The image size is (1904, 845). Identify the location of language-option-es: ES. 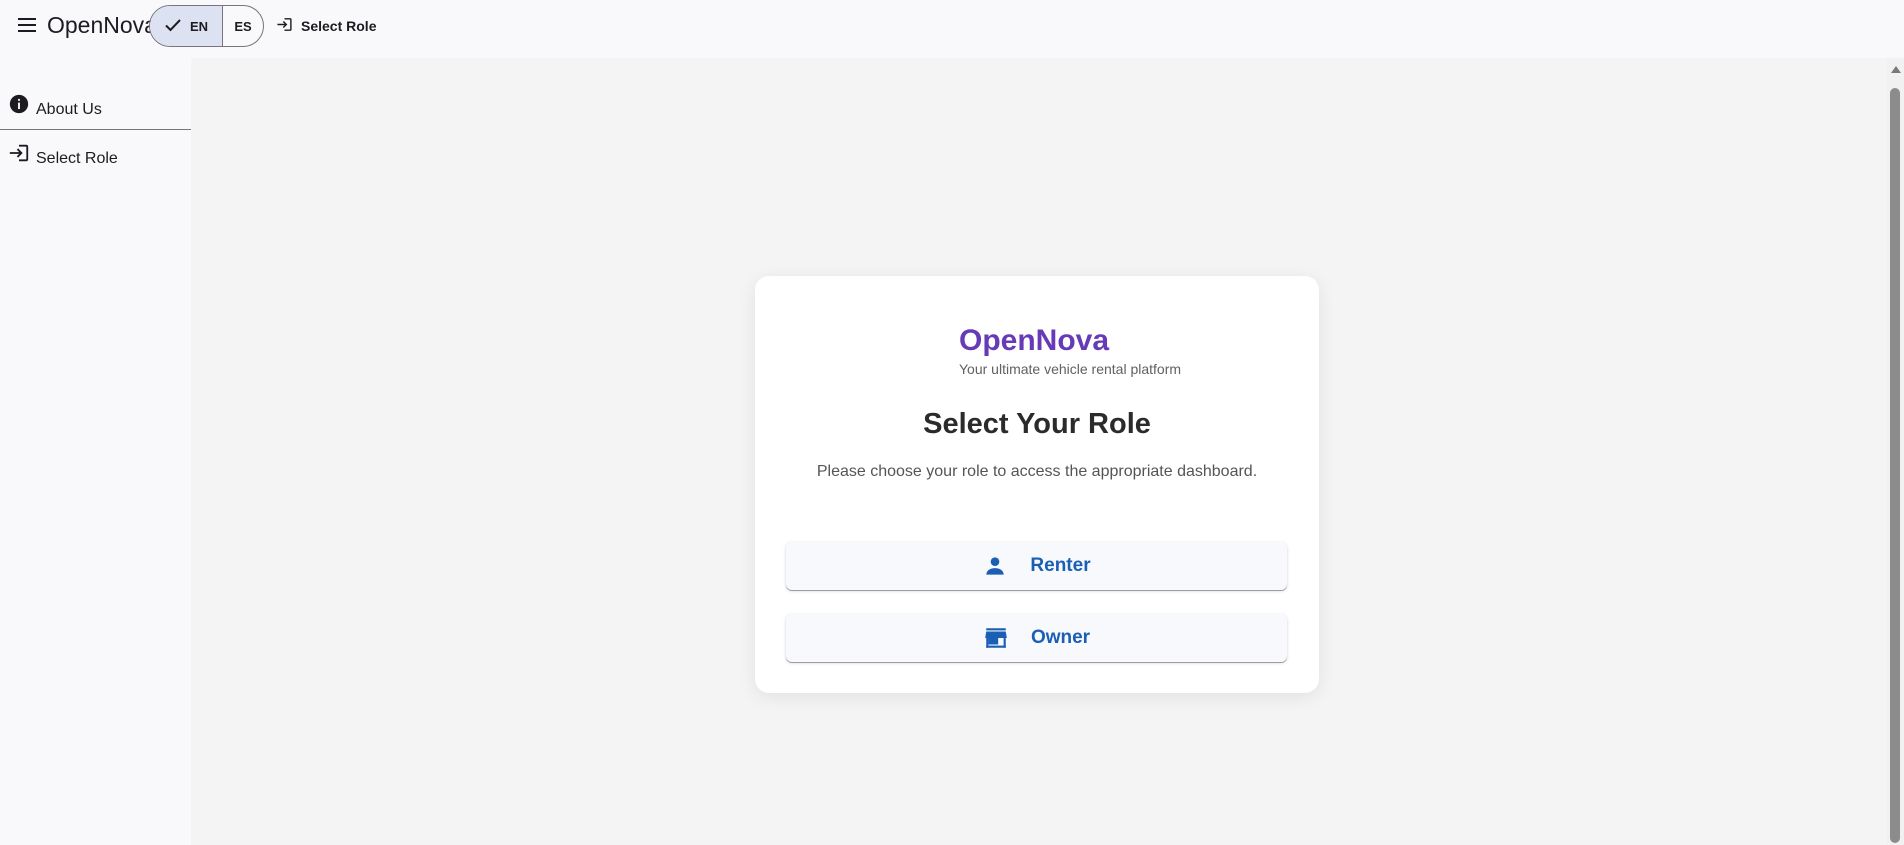
(243, 26).